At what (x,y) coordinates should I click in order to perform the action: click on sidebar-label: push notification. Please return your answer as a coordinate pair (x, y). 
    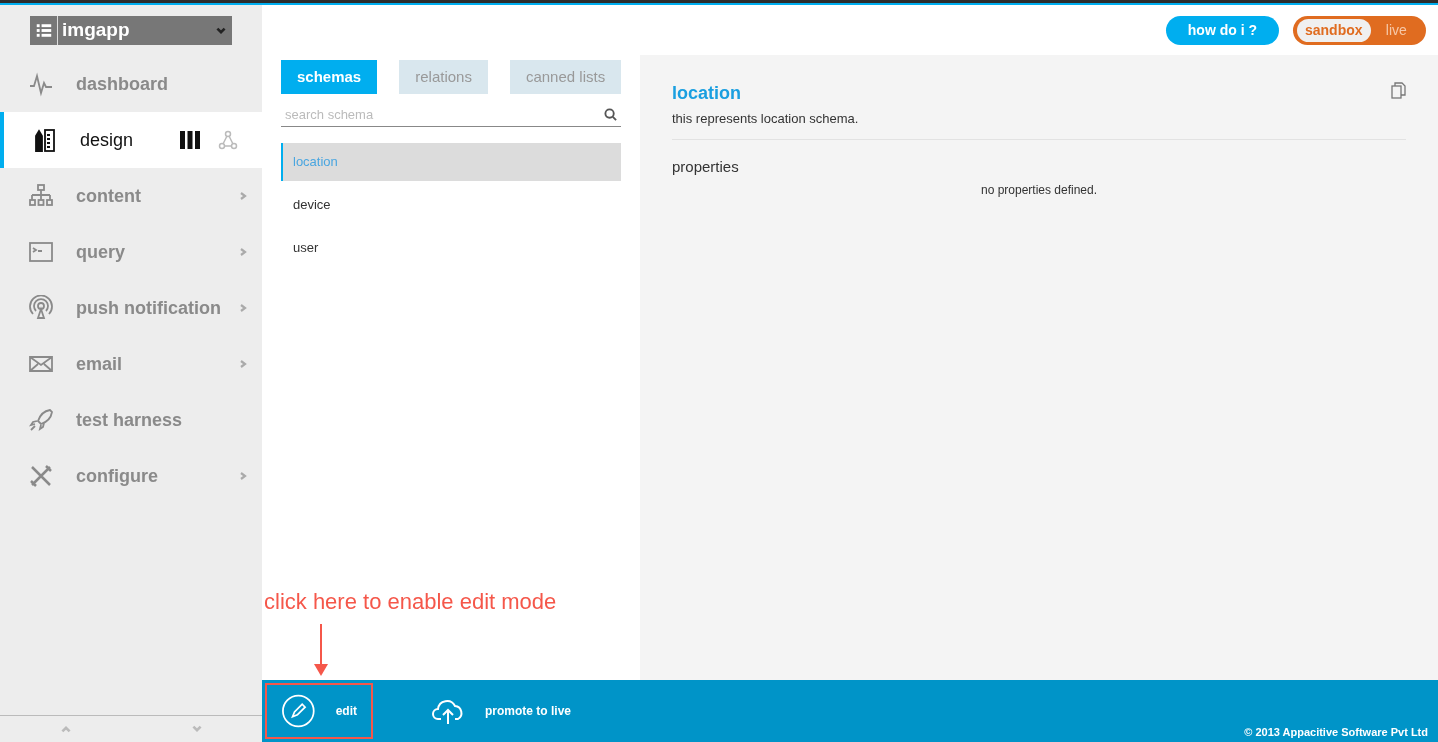
    Looking at the image, I should click on (149, 308).